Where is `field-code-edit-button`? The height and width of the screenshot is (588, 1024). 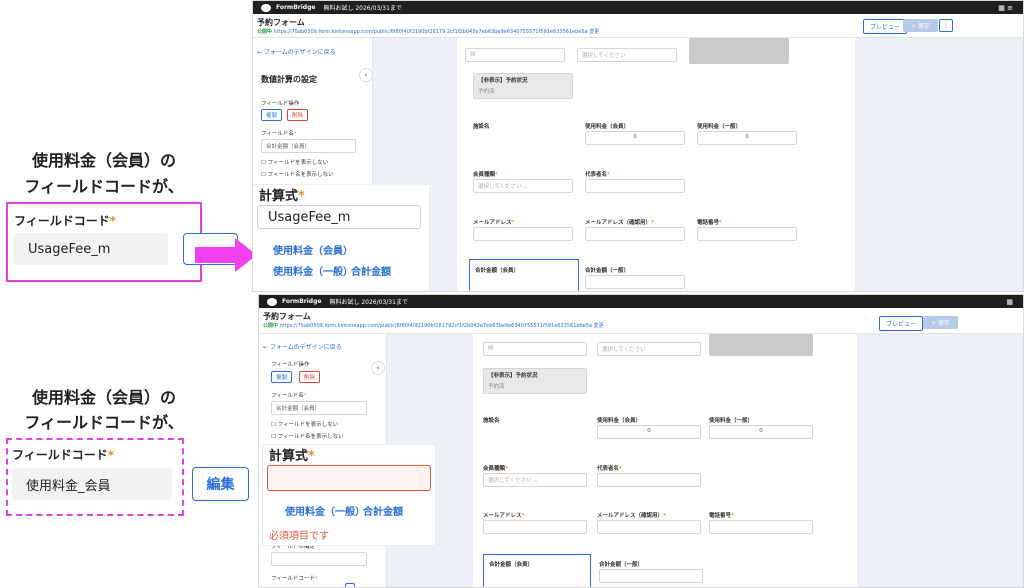
field-code-edit-button is located at coordinates (350, 585).